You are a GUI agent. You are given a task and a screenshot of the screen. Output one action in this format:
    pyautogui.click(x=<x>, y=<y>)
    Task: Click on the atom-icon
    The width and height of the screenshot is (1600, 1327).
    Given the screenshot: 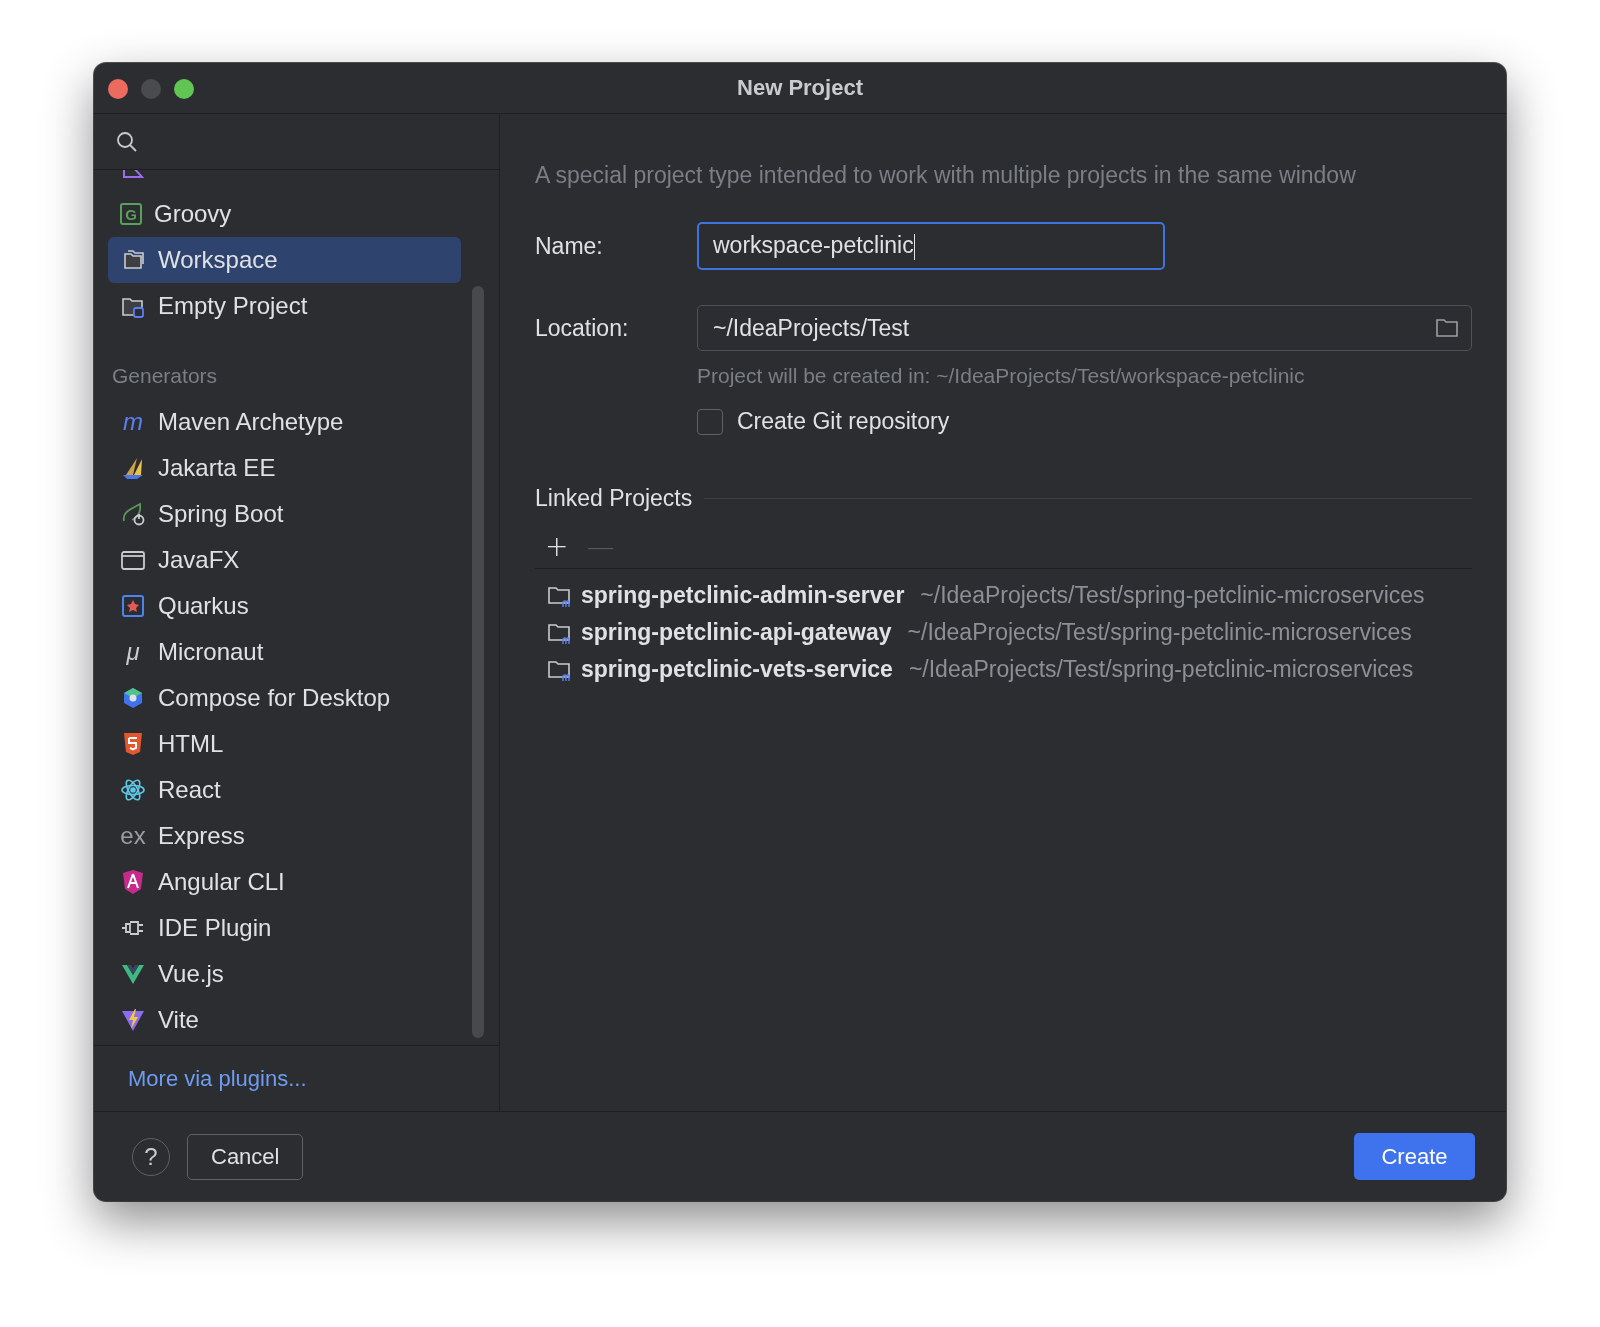 What is the action you would take?
    pyautogui.click(x=133, y=790)
    